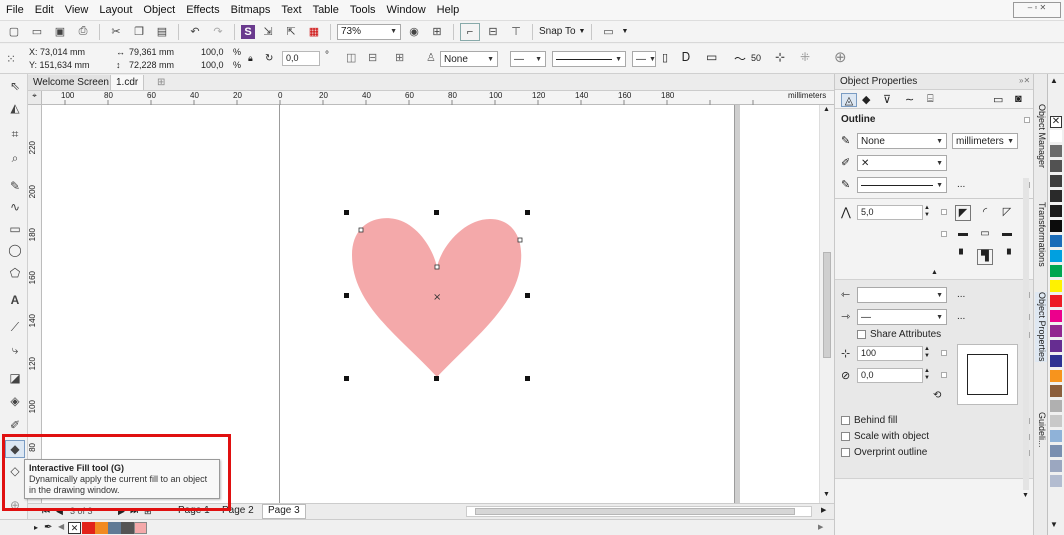 This screenshot has height=535, width=1064. What do you see at coordinates (902, 185) in the screenshot?
I see `line-style-select: ▼` at bounding box center [902, 185].